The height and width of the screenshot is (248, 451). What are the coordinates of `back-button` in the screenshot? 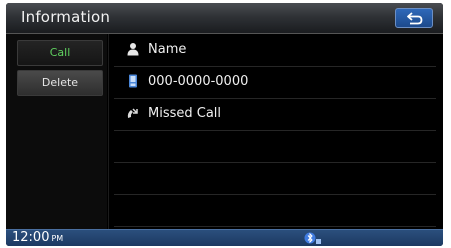 It's located at (414, 18).